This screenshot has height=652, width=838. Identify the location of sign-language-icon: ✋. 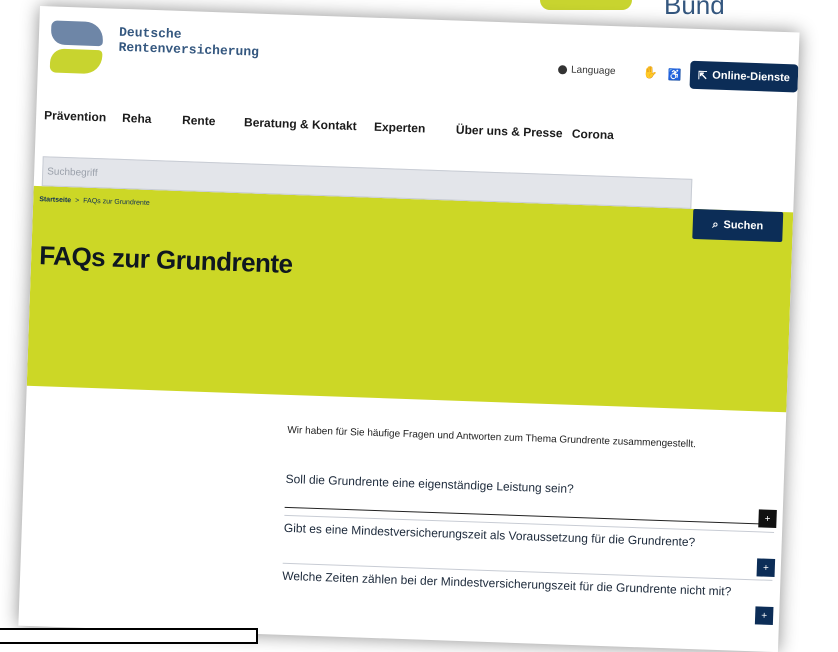
(650, 72).